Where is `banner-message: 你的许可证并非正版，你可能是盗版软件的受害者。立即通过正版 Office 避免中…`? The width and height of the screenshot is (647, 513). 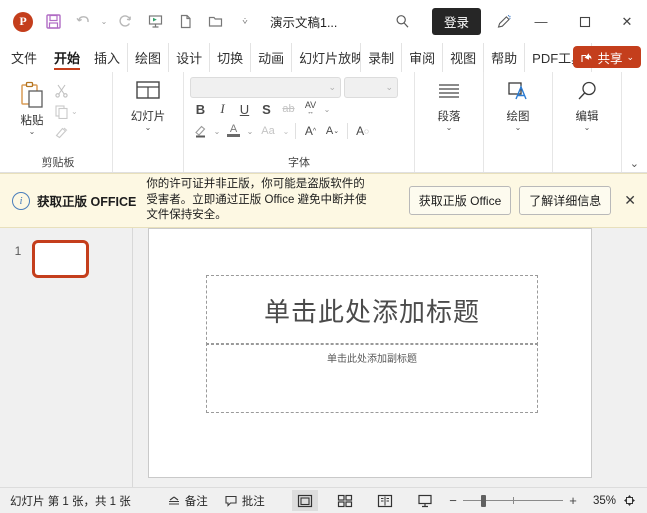
banner-message: 你的许可证并非正版，你可能是盗版软件的受害者。立即通过正版 Office 避免中… is located at coordinates (256, 200).